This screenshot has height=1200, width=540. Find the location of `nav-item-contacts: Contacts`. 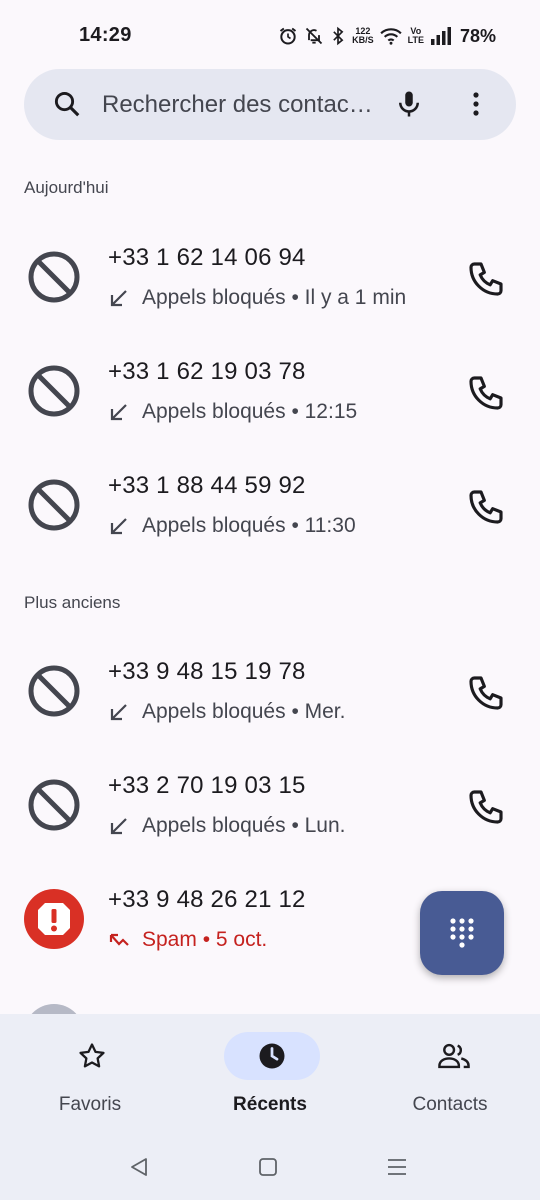

nav-item-contacts: Contacts is located at coordinates (450, 1078).